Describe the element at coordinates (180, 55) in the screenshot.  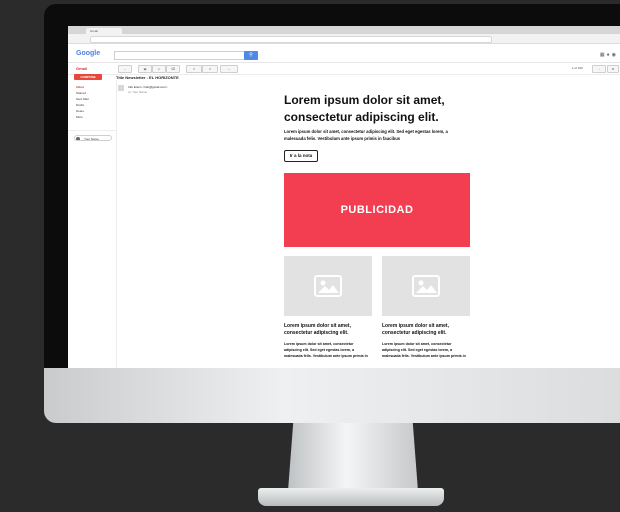
I see `search-input` at that location.